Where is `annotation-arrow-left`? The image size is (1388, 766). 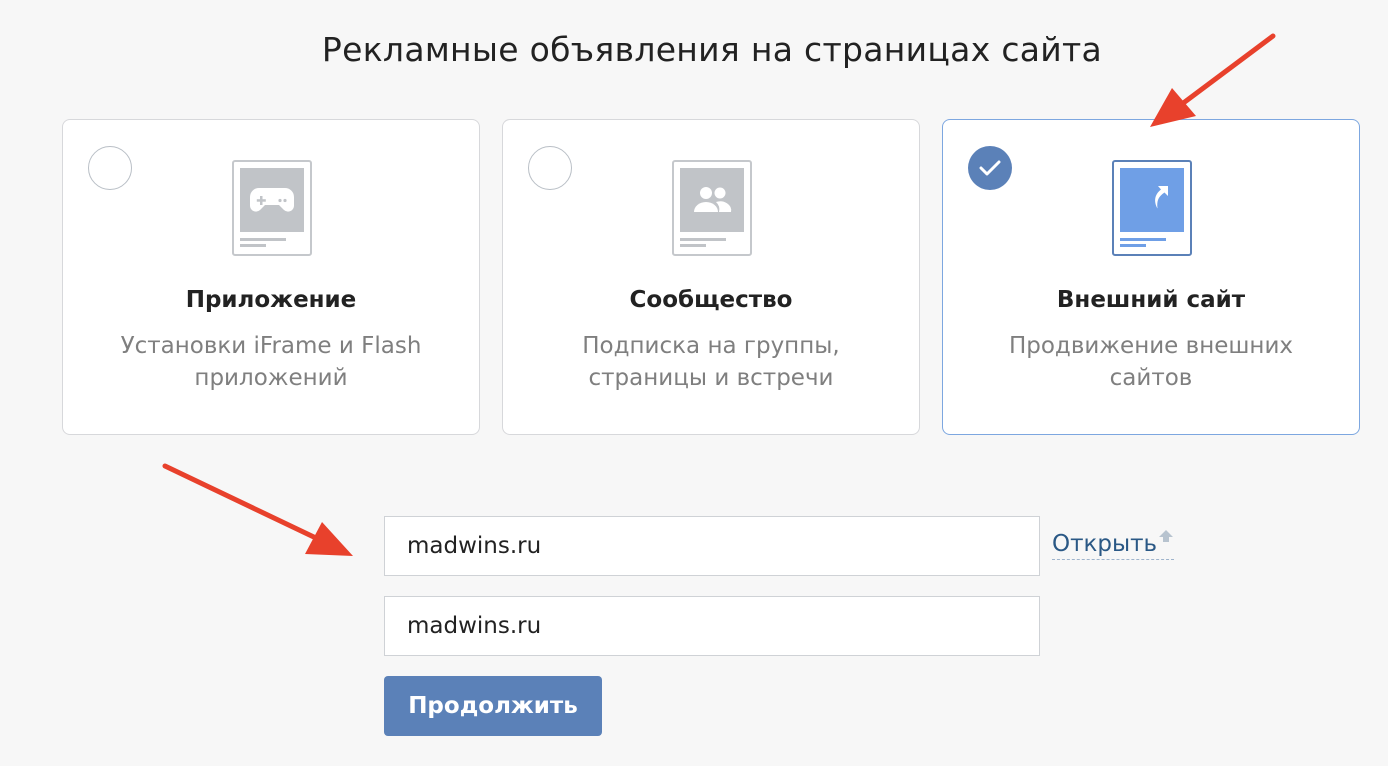 annotation-arrow-left is located at coordinates (257, 509).